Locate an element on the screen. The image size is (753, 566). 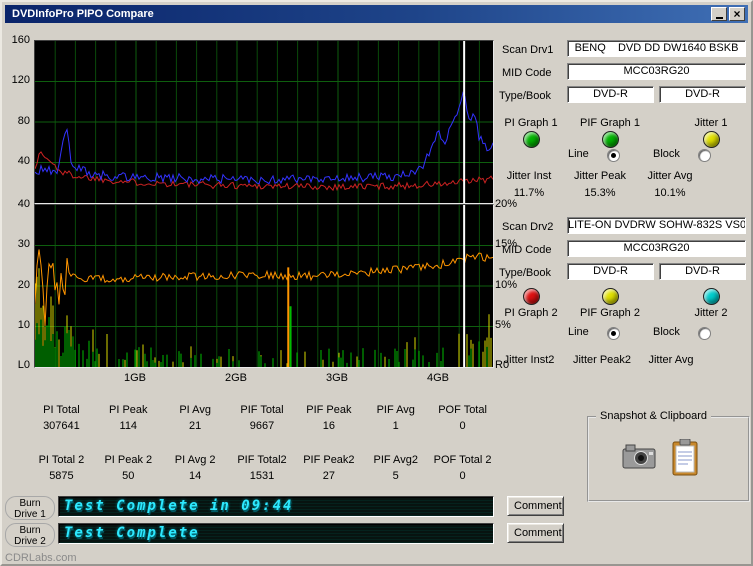
jitter1-label: Jitter 1 is located at coordinates (711, 123).